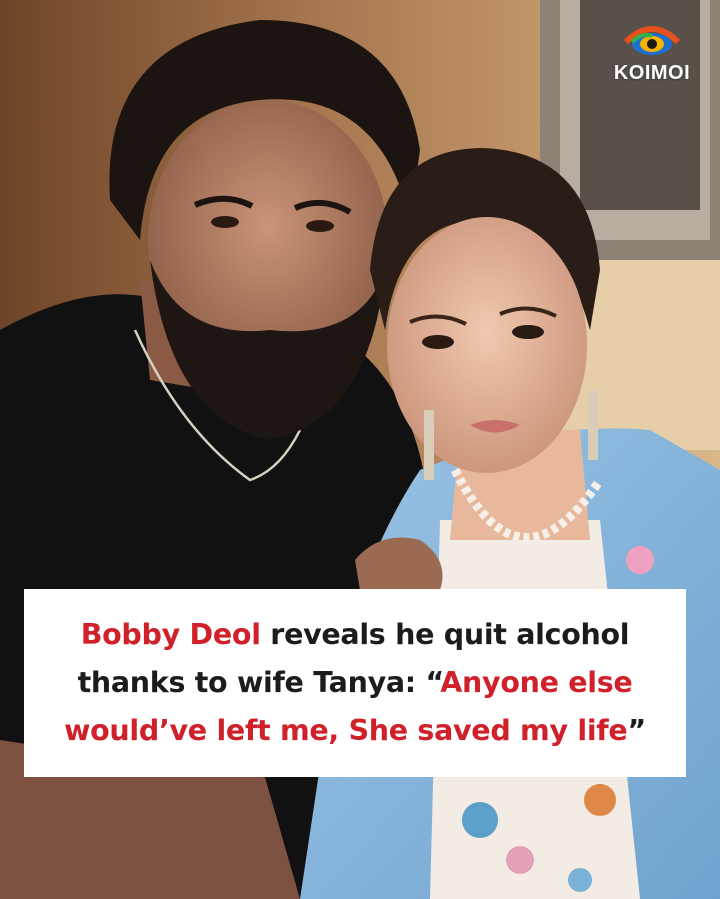  I want to click on headline-text-2: thanks to wife Tanya: “, so click(259, 682).